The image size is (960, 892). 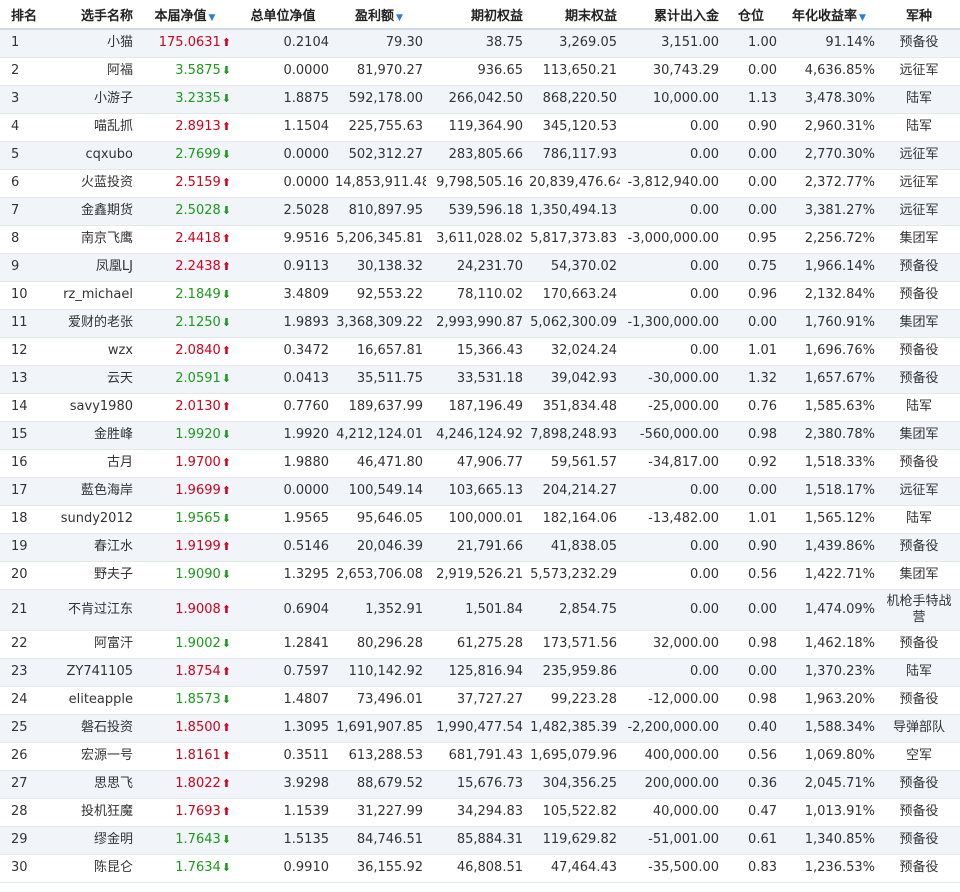 I want to click on profit-cell: 592,178.00, so click(x=379, y=99).